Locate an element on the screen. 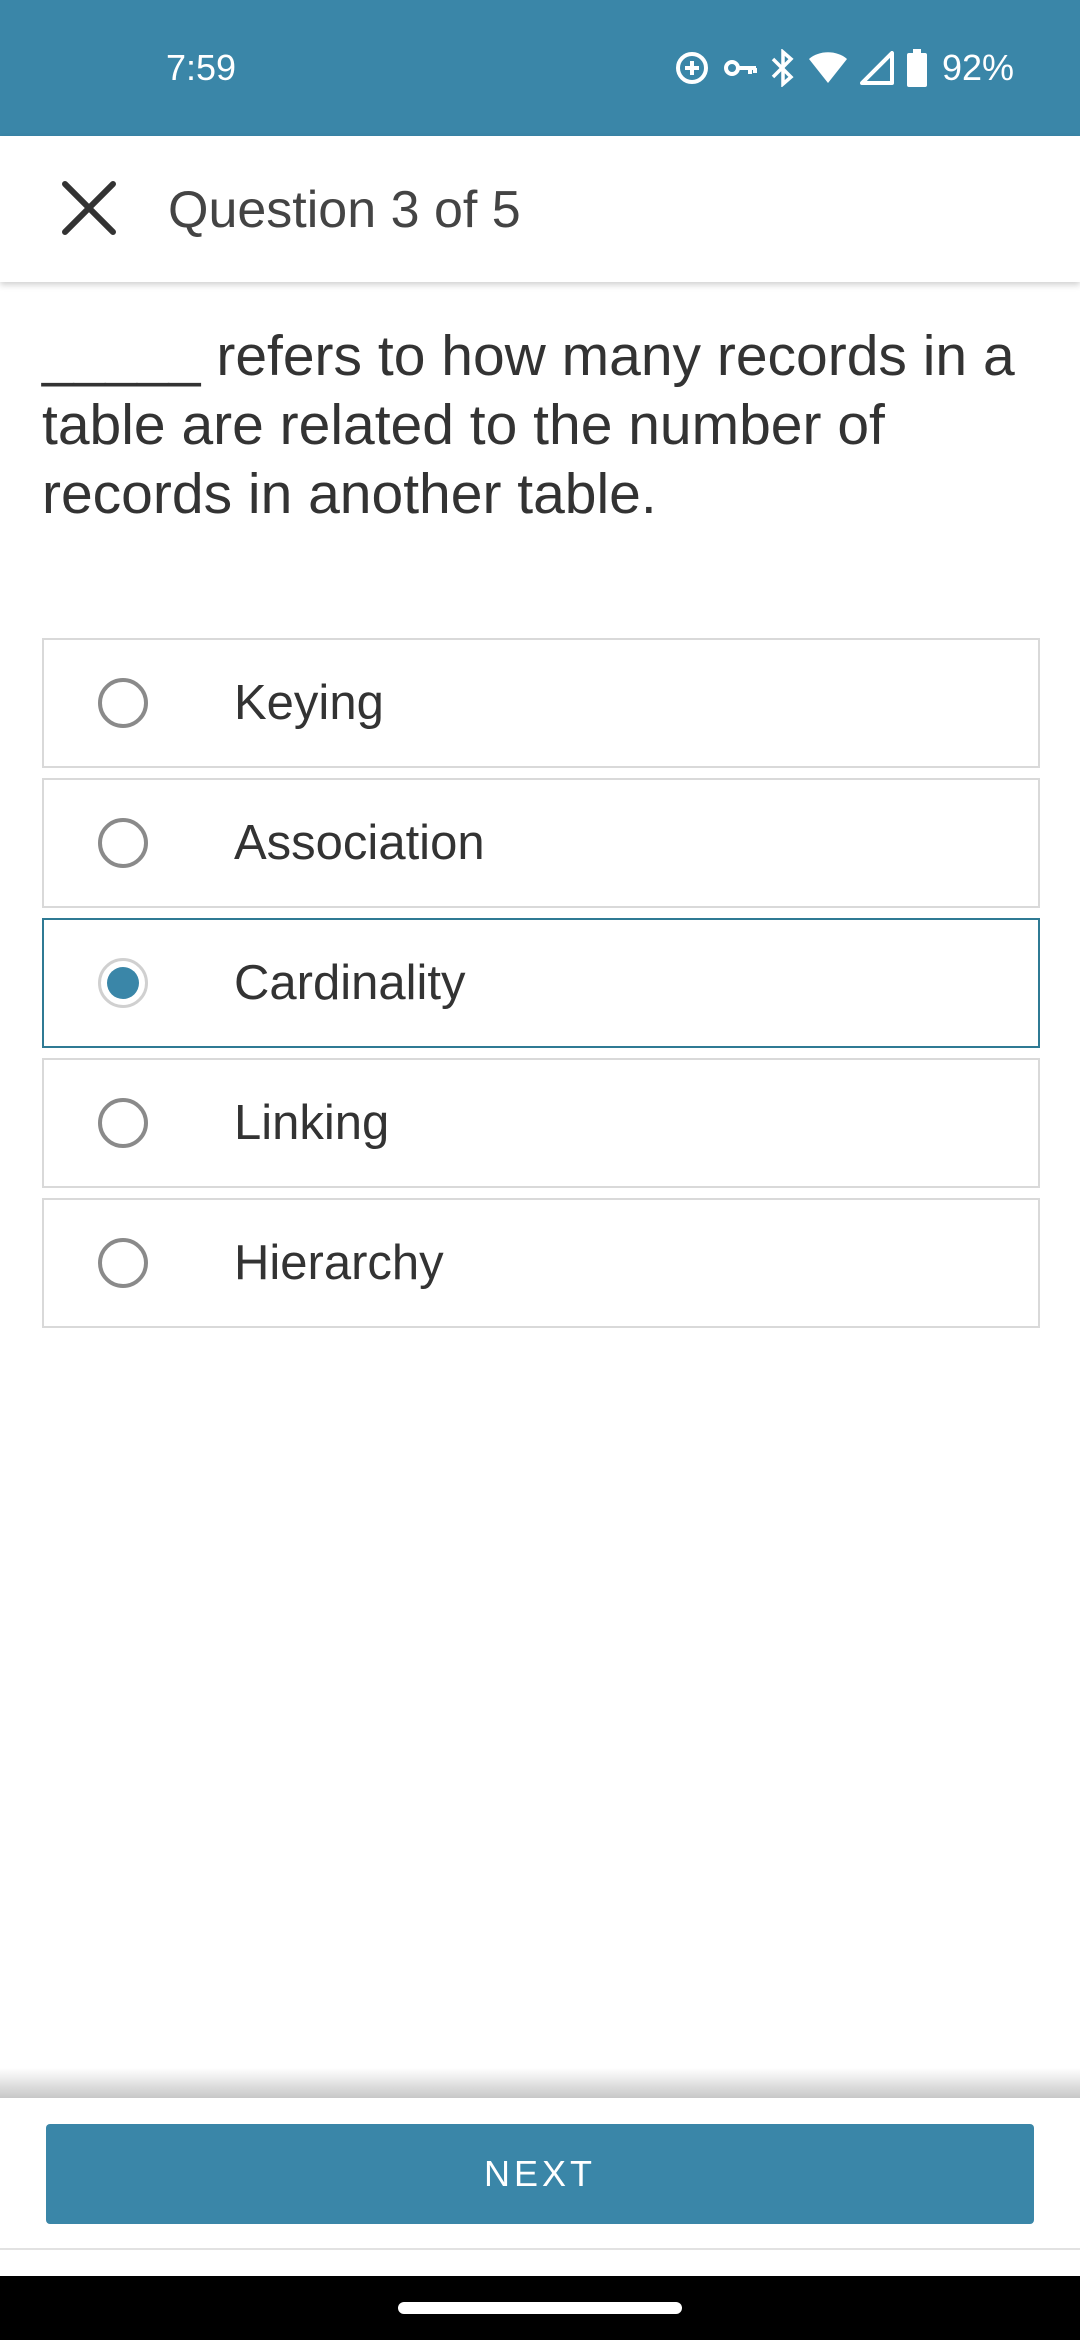  bottom-shadow is located at coordinates (540, 2083).